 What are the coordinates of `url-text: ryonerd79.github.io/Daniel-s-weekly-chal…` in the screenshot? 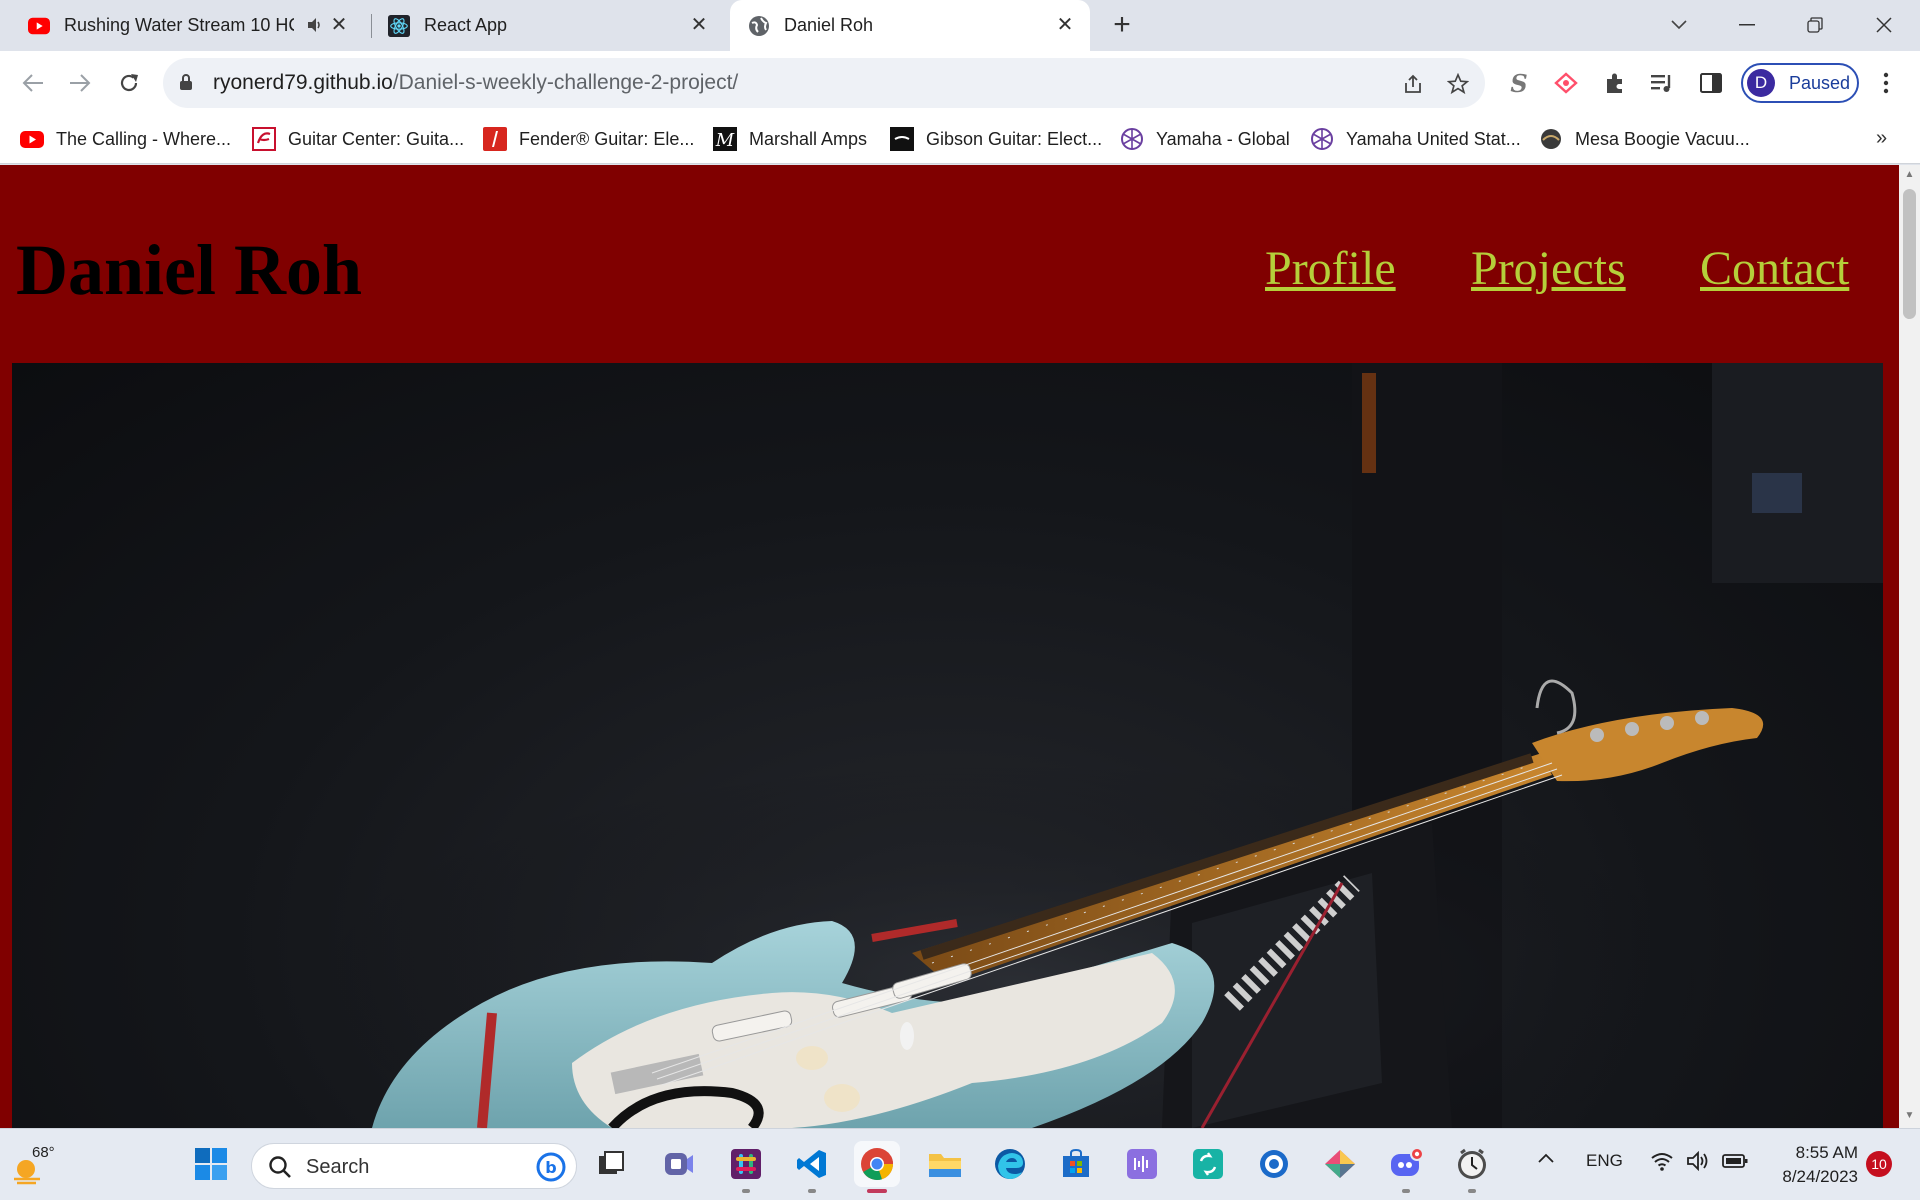 It's located at (475, 83).